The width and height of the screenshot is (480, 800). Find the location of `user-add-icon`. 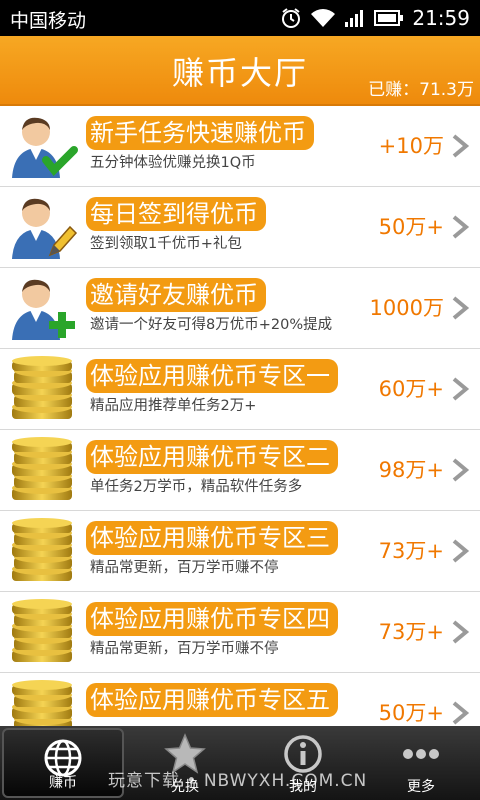

user-add-icon is located at coordinates (43, 308).